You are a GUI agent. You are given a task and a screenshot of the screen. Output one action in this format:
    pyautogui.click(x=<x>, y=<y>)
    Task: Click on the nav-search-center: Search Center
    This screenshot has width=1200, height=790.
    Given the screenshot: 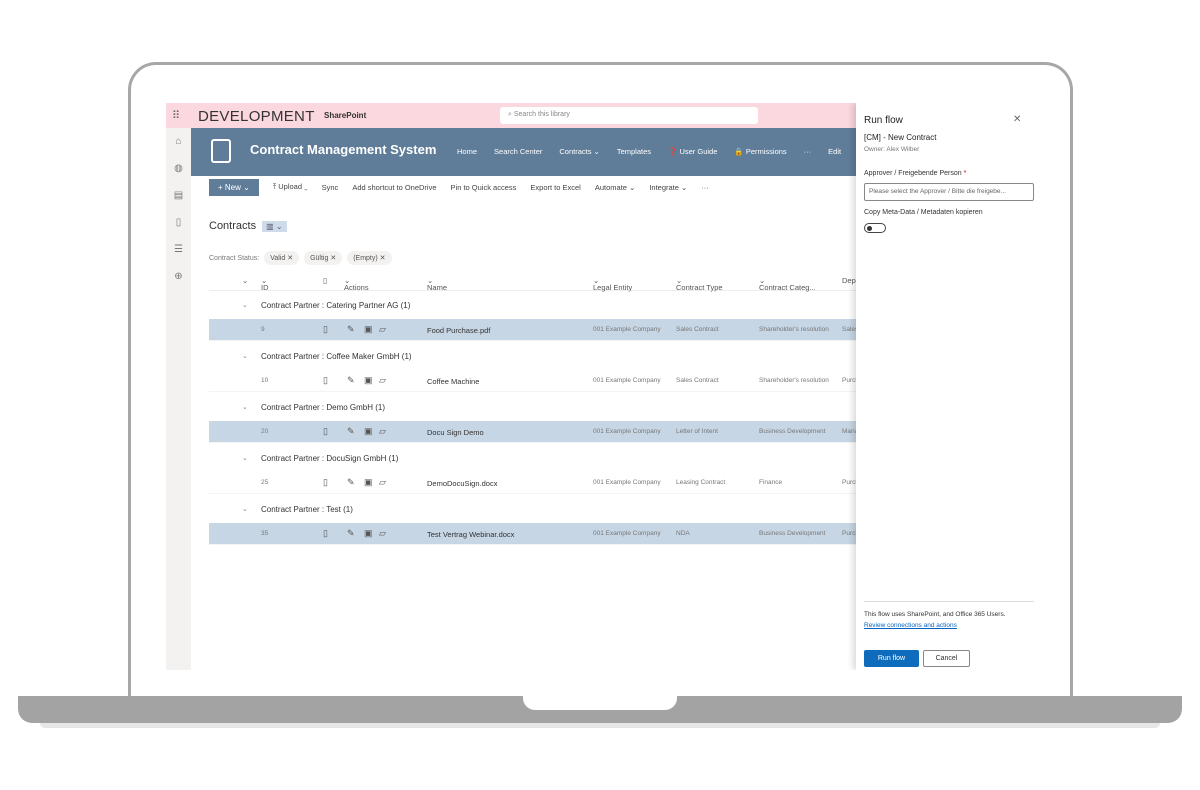 What is the action you would take?
    pyautogui.click(x=518, y=151)
    